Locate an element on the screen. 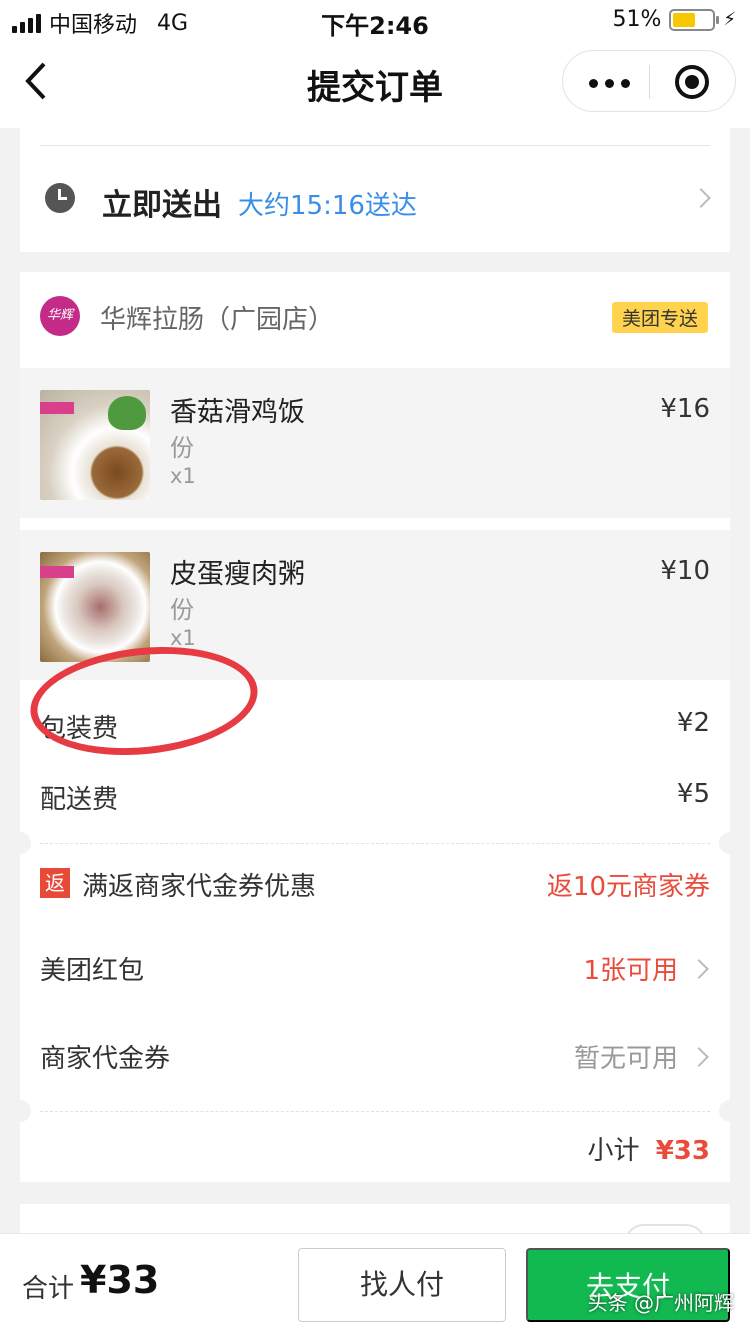 The width and height of the screenshot is (750, 1334). capsule-divider is located at coordinates (649, 82).